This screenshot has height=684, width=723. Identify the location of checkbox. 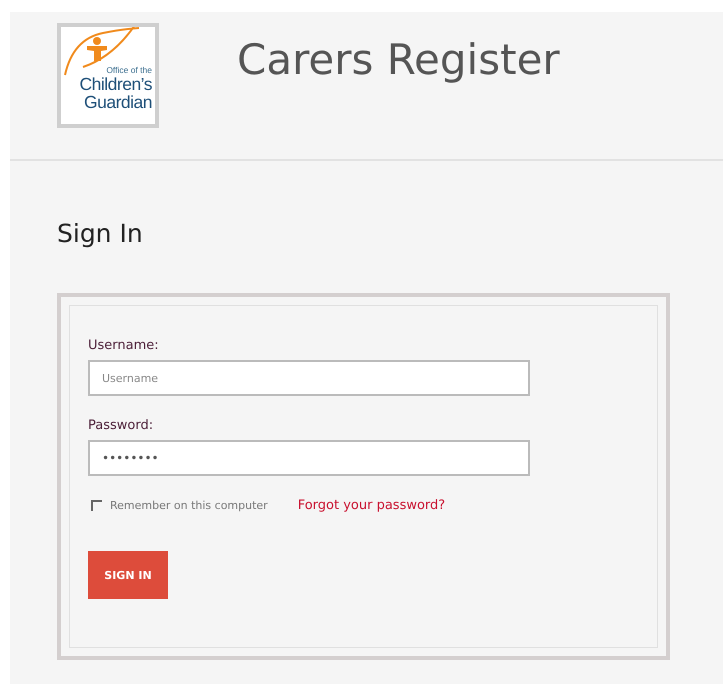
(96, 505).